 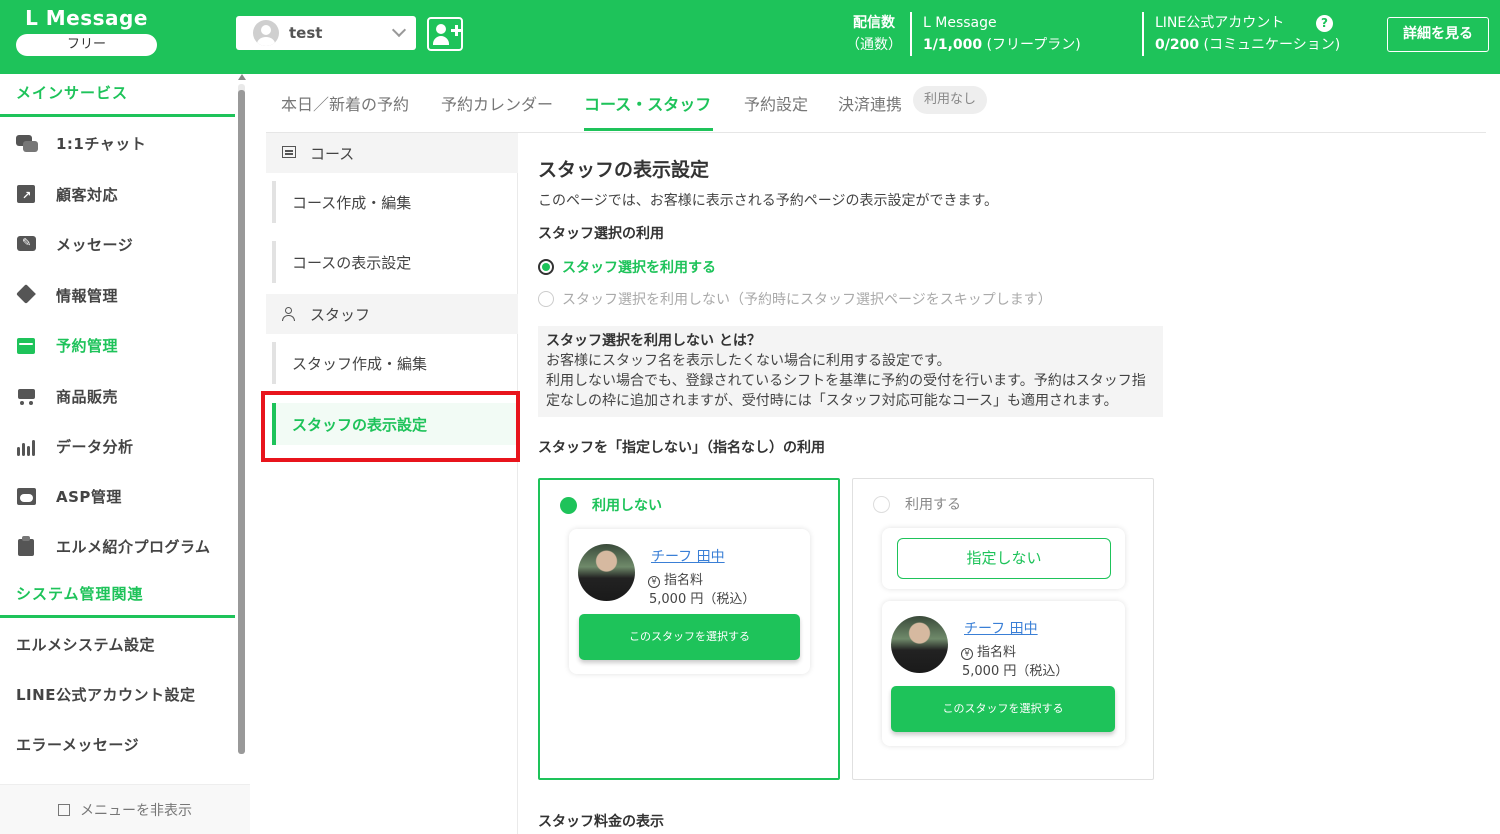 I want to click on sidebar-item-label: 商品販売, so click(x=87, y=396).